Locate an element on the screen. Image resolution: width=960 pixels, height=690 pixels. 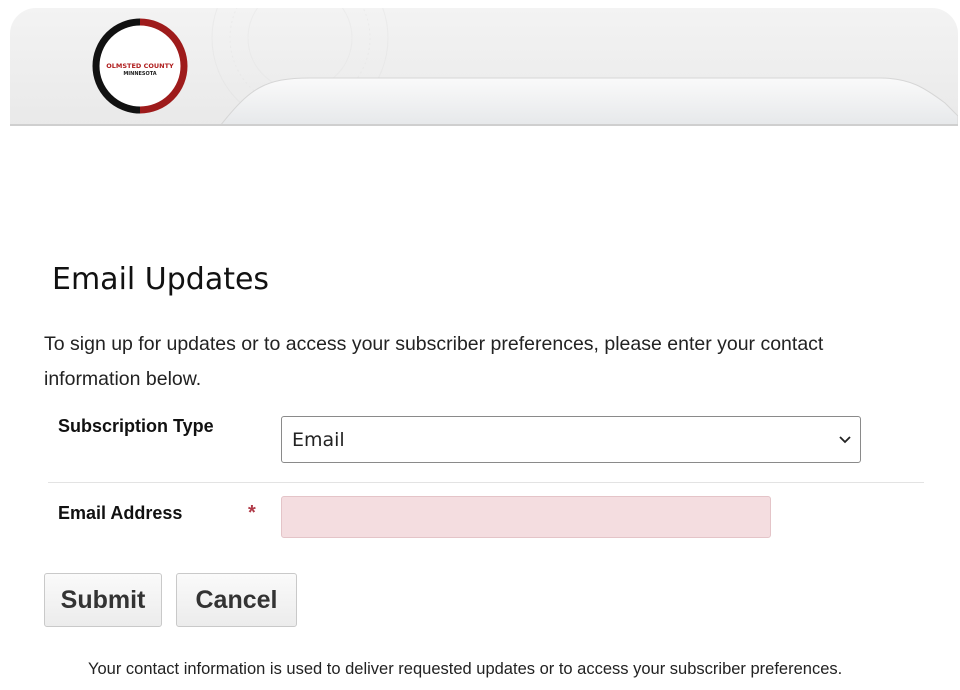
cancel-button: Cancel is located at coordinates (236, 600).